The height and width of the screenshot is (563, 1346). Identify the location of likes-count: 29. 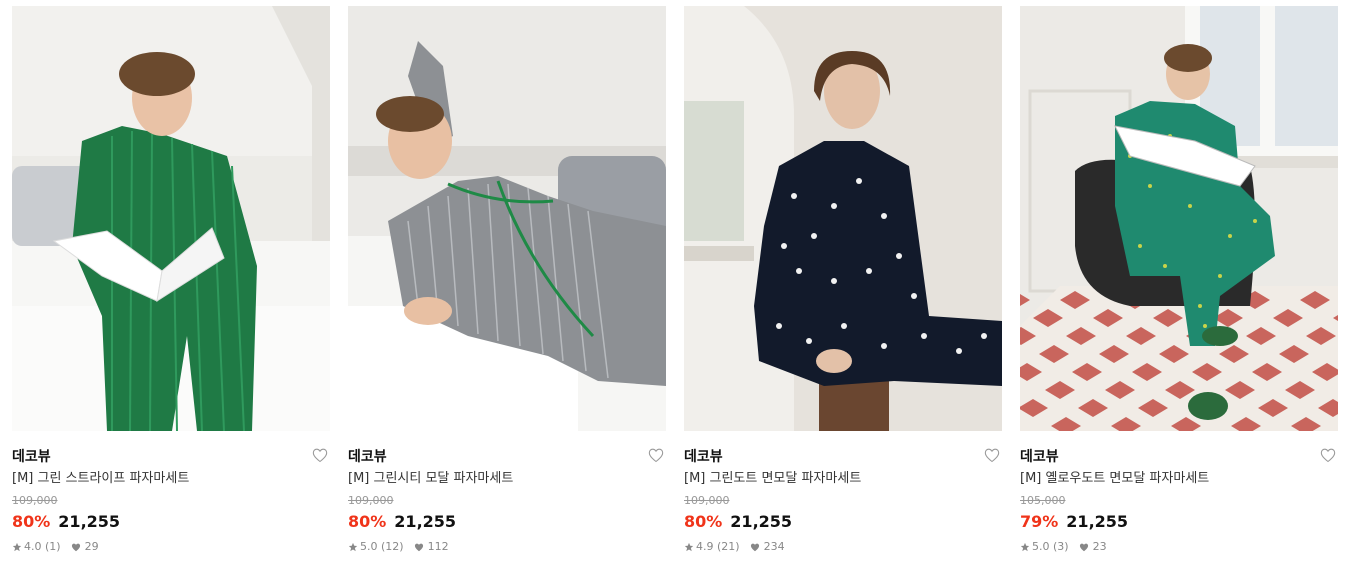
(91, 546).